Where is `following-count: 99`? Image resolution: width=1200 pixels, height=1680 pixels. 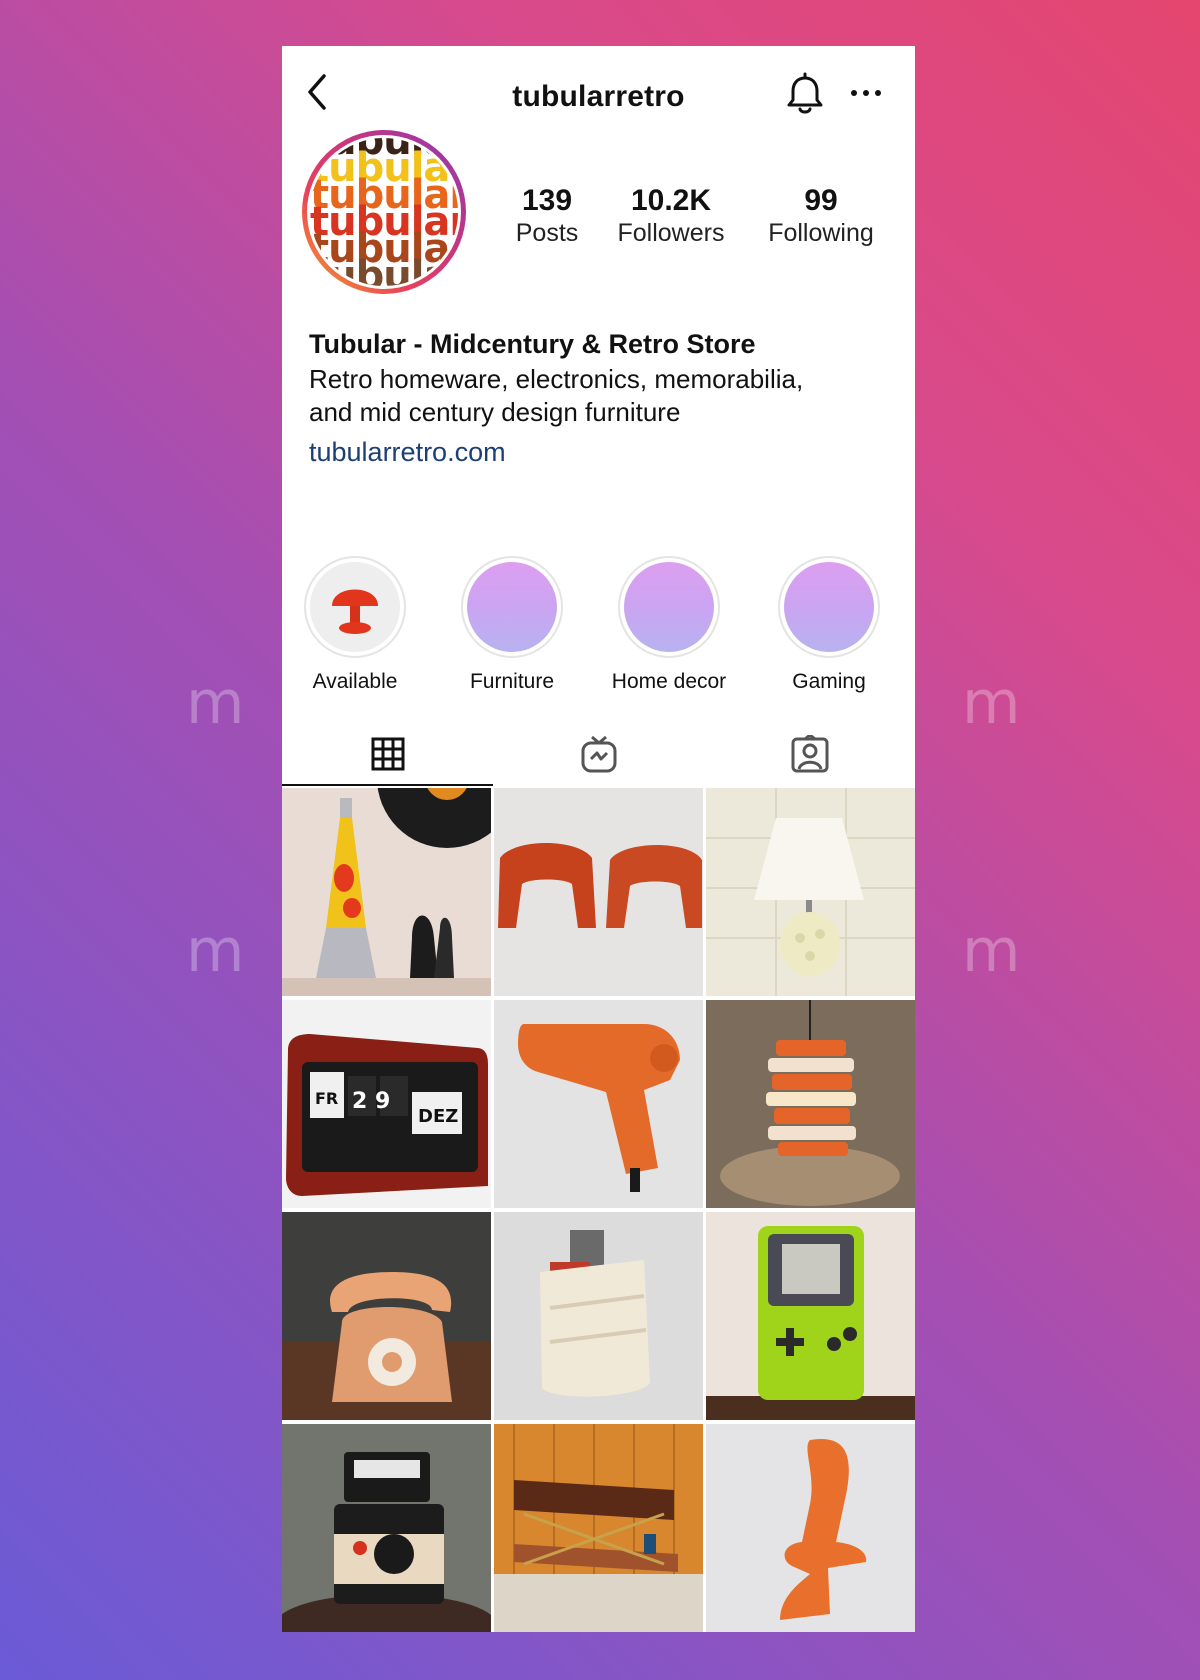 following-count: 99 is located at coordinates (821, 200).